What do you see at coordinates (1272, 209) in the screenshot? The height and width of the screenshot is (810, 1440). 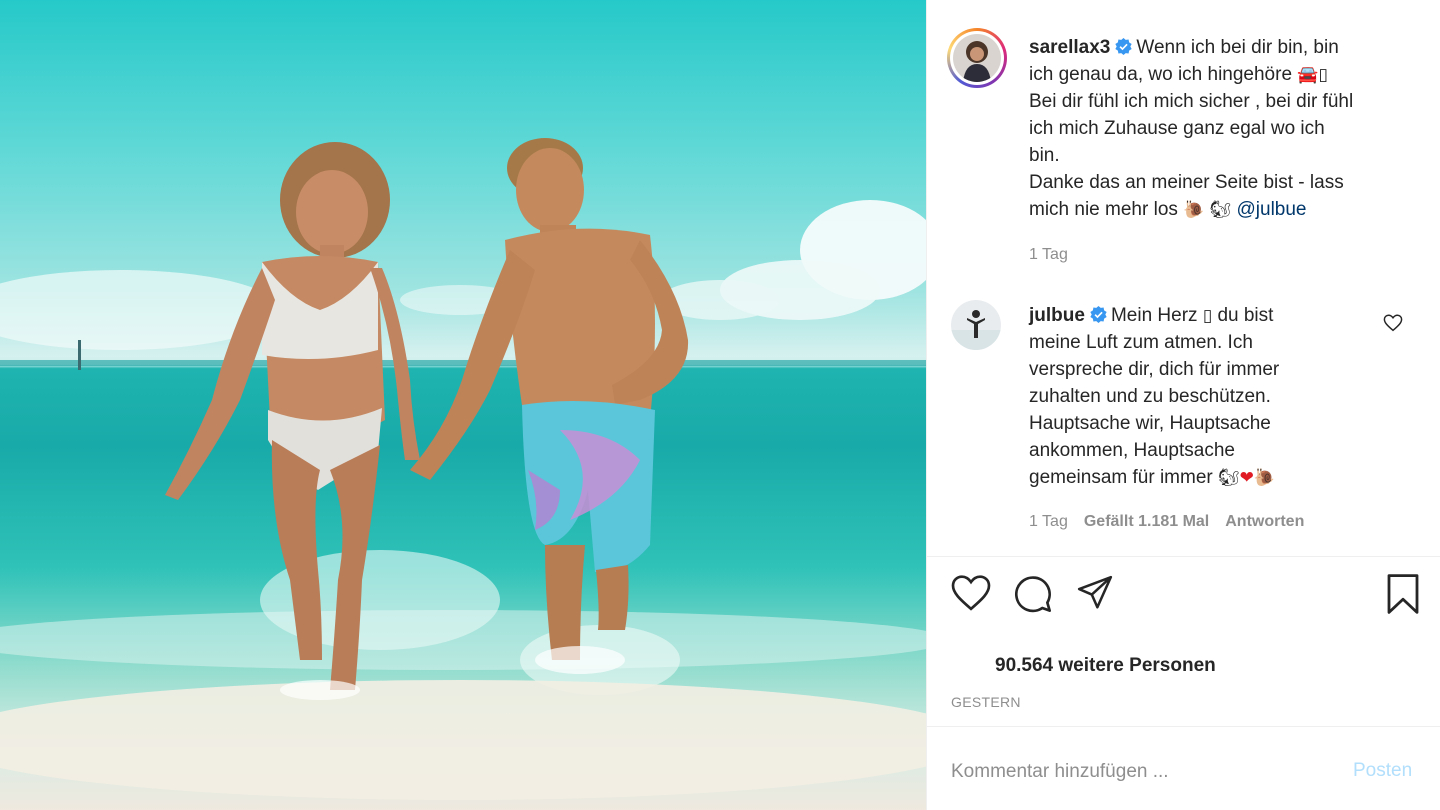 I see `mention-link: @julbue` at bounding box center [1272, 209].